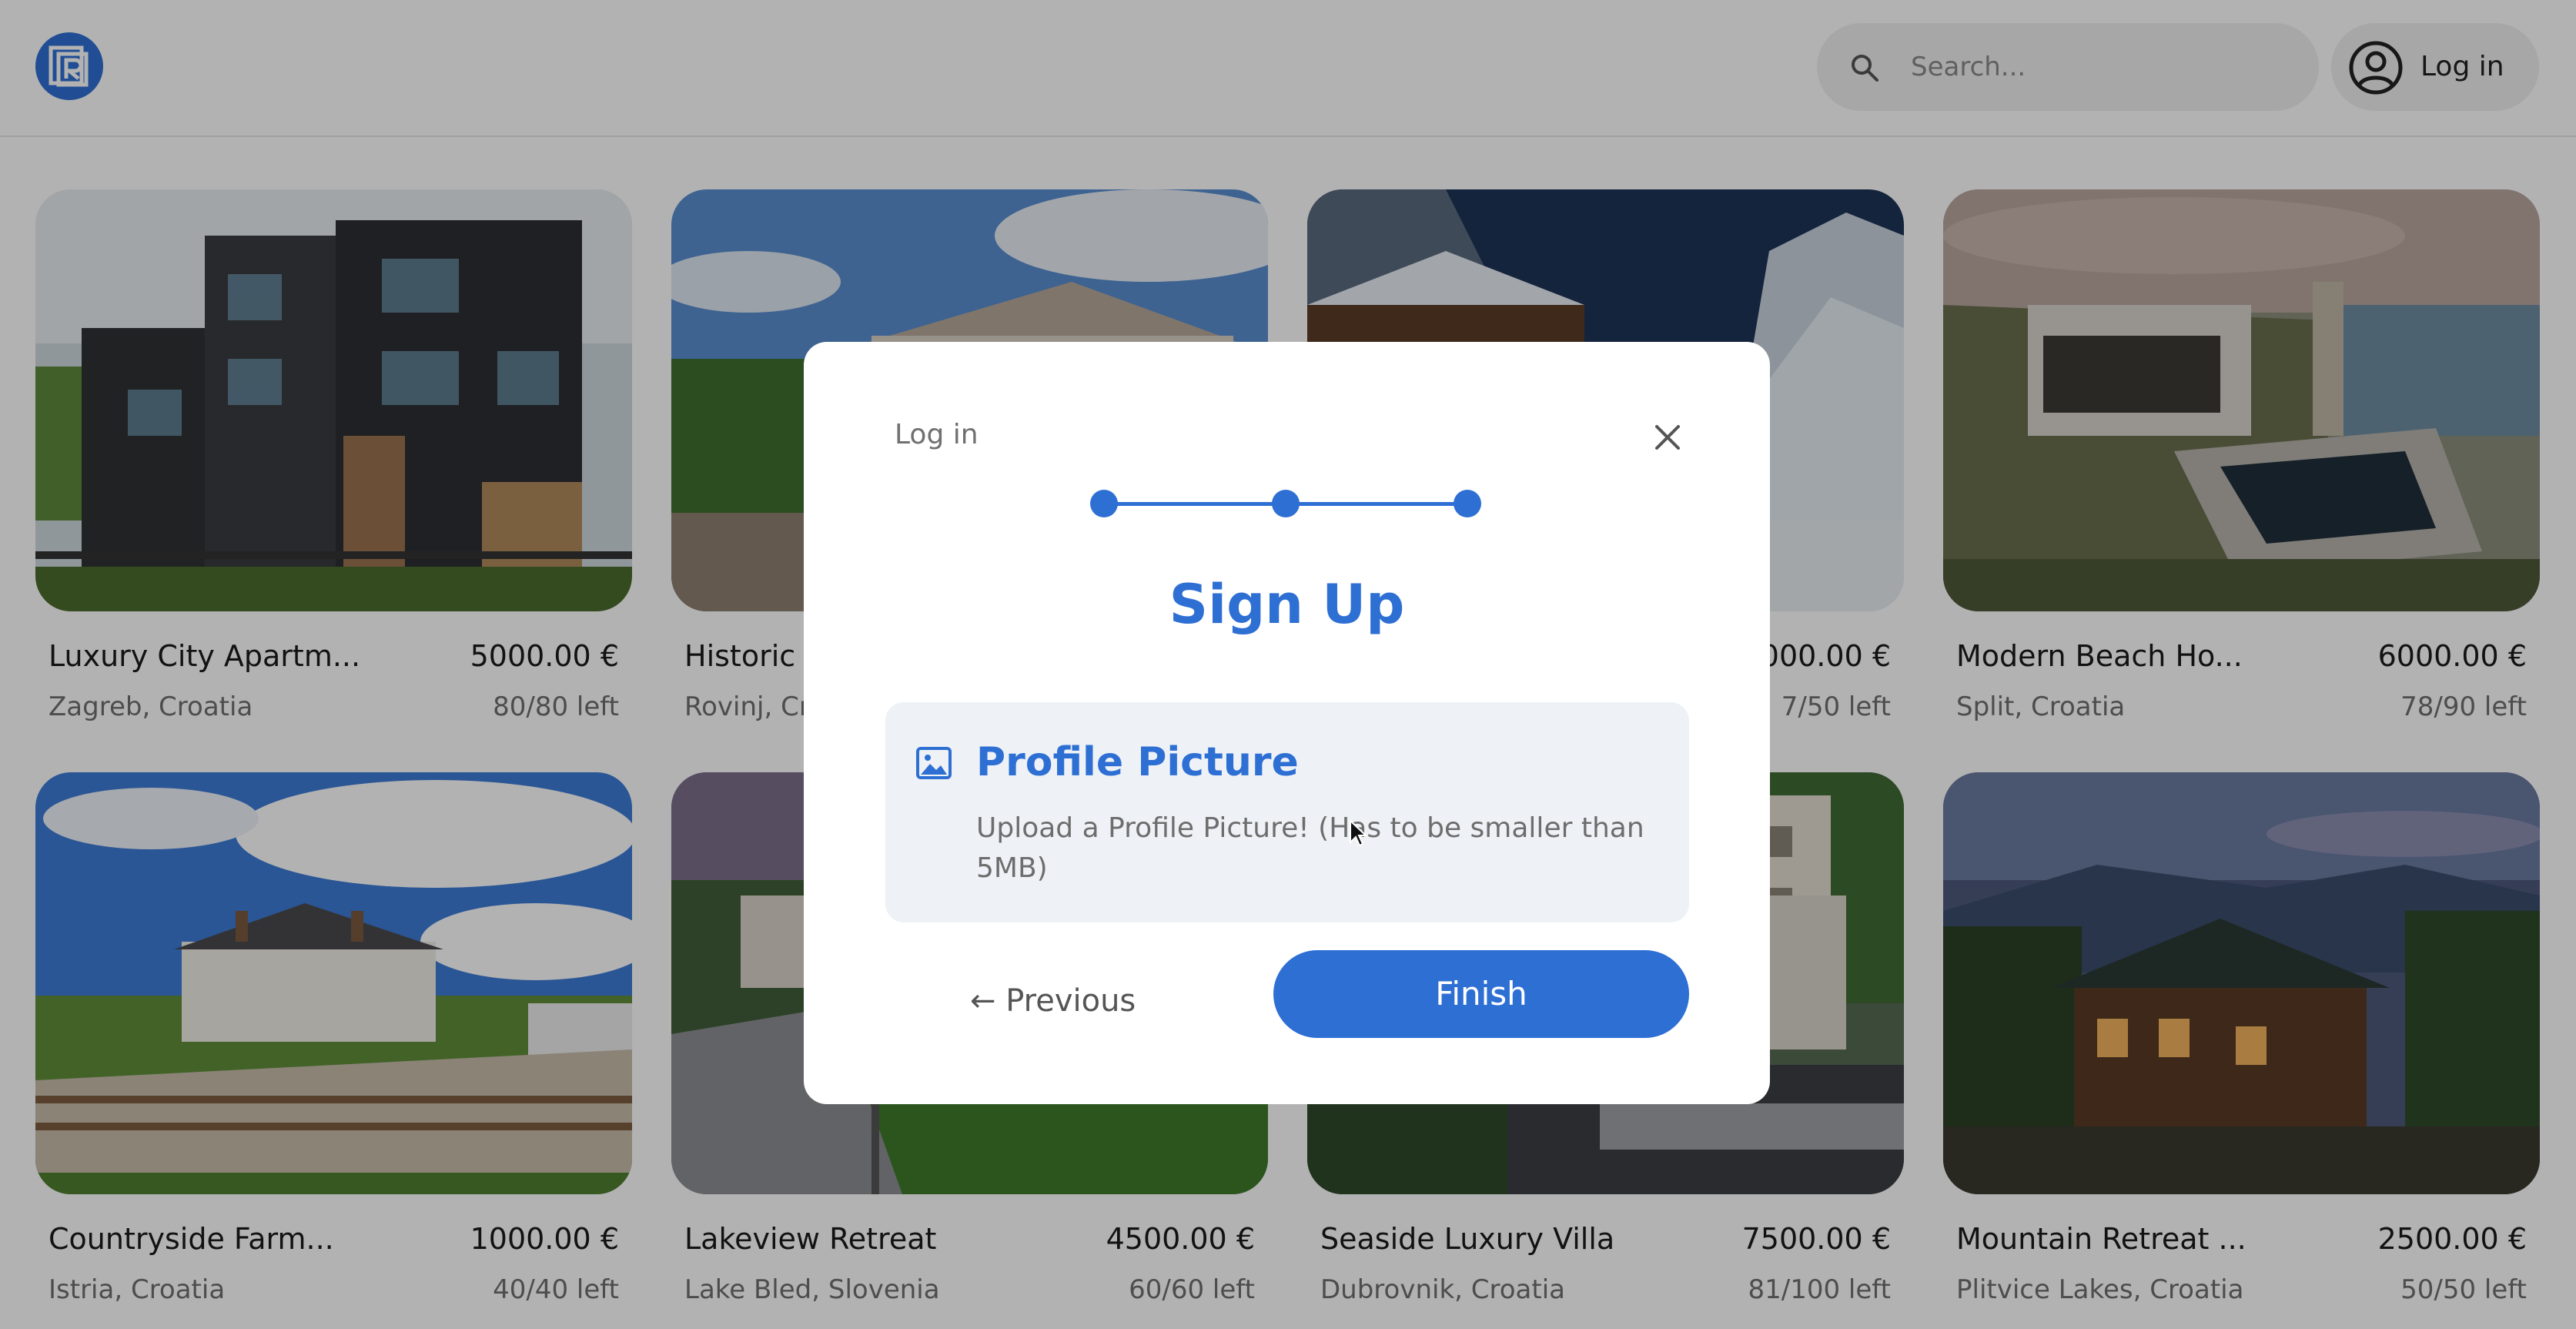 This screenshot has width=2576, height=1329. What do you see at coordinates (1358, 833) in the screenshot?
I see `mouse-cursor-icon` at bounding box center [1358, 833].